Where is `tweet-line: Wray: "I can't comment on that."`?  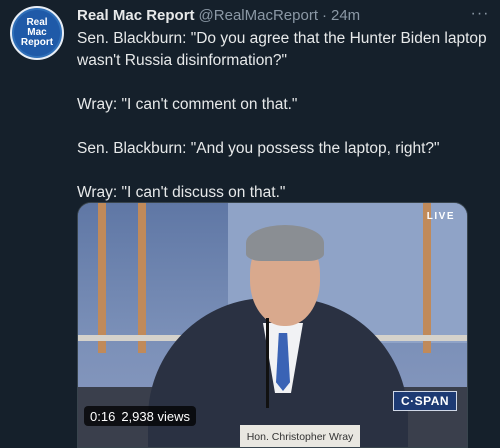
tweet-line: Wray: "I can't comment on that." is located at coordinates (187, 104).